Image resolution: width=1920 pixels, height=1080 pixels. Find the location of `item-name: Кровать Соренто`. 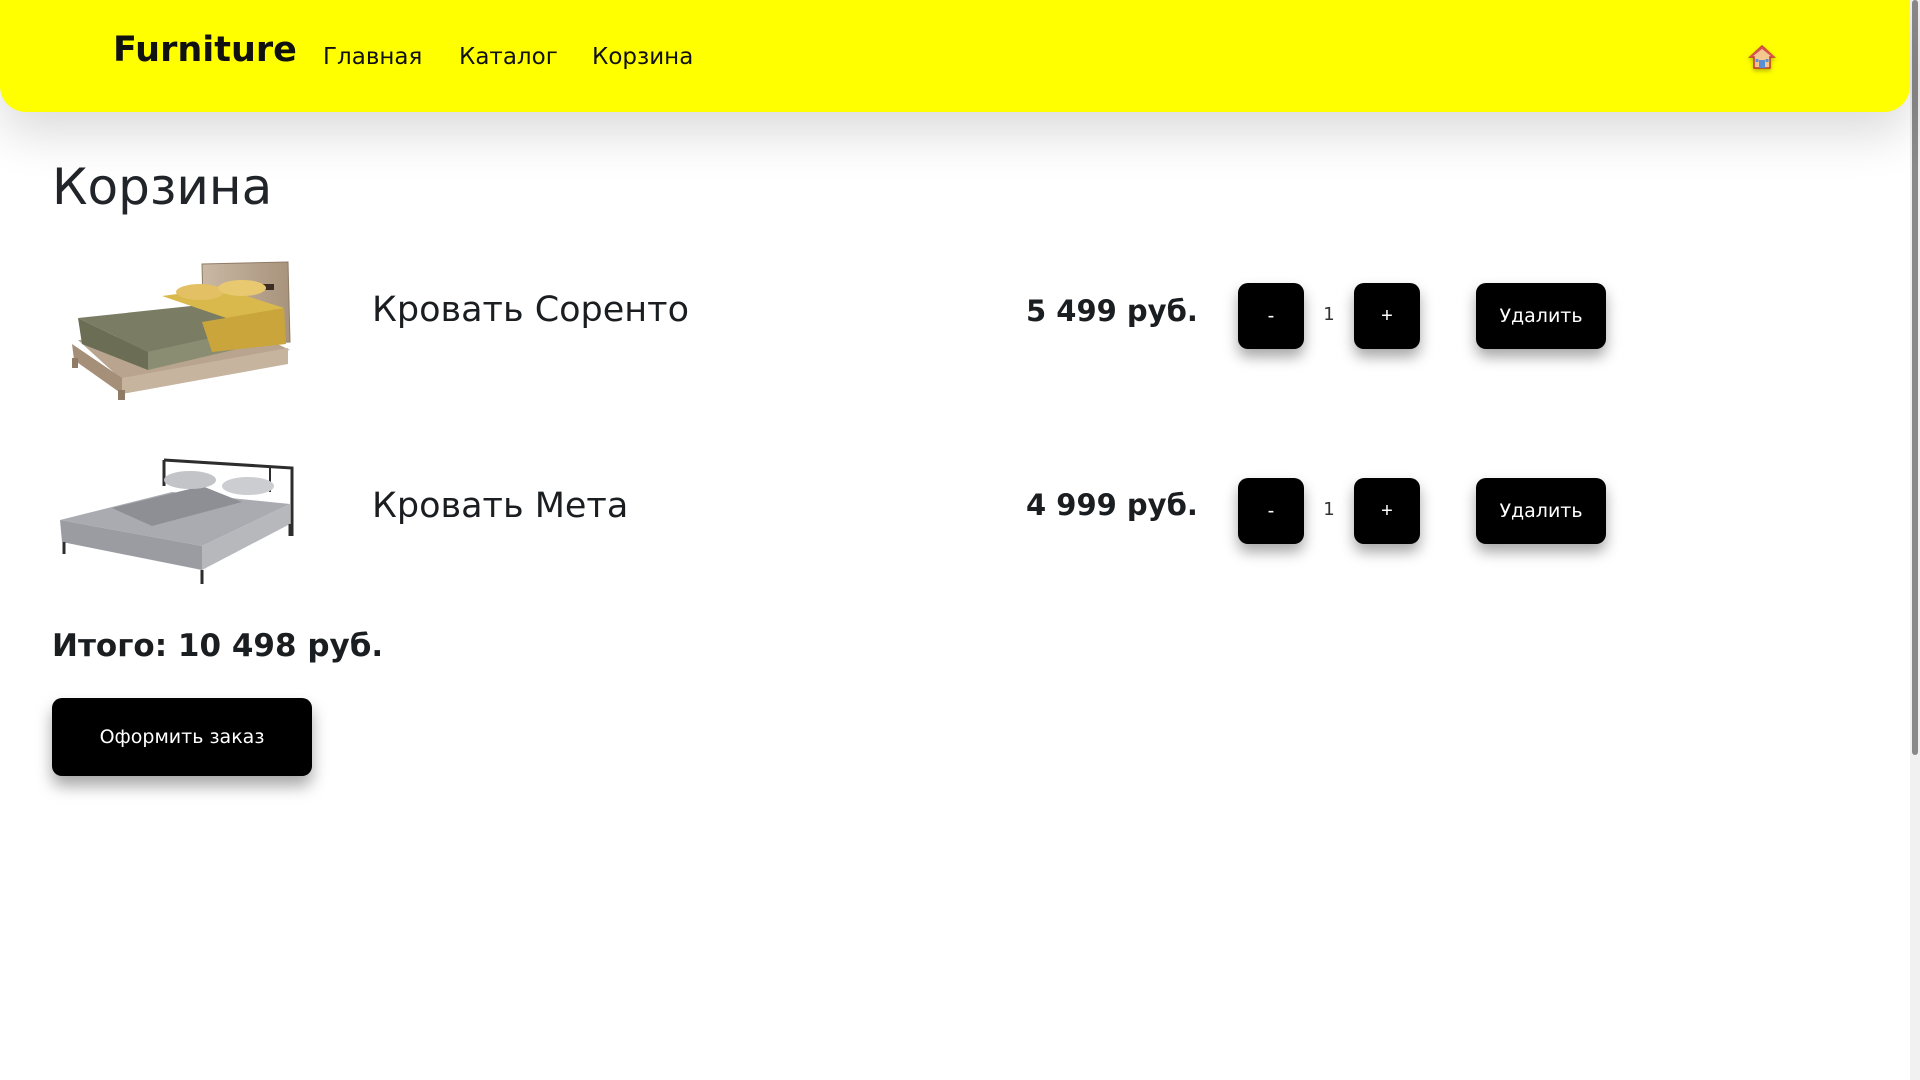

item-name: Кровать Соренто is located at coordinates (530, 310).